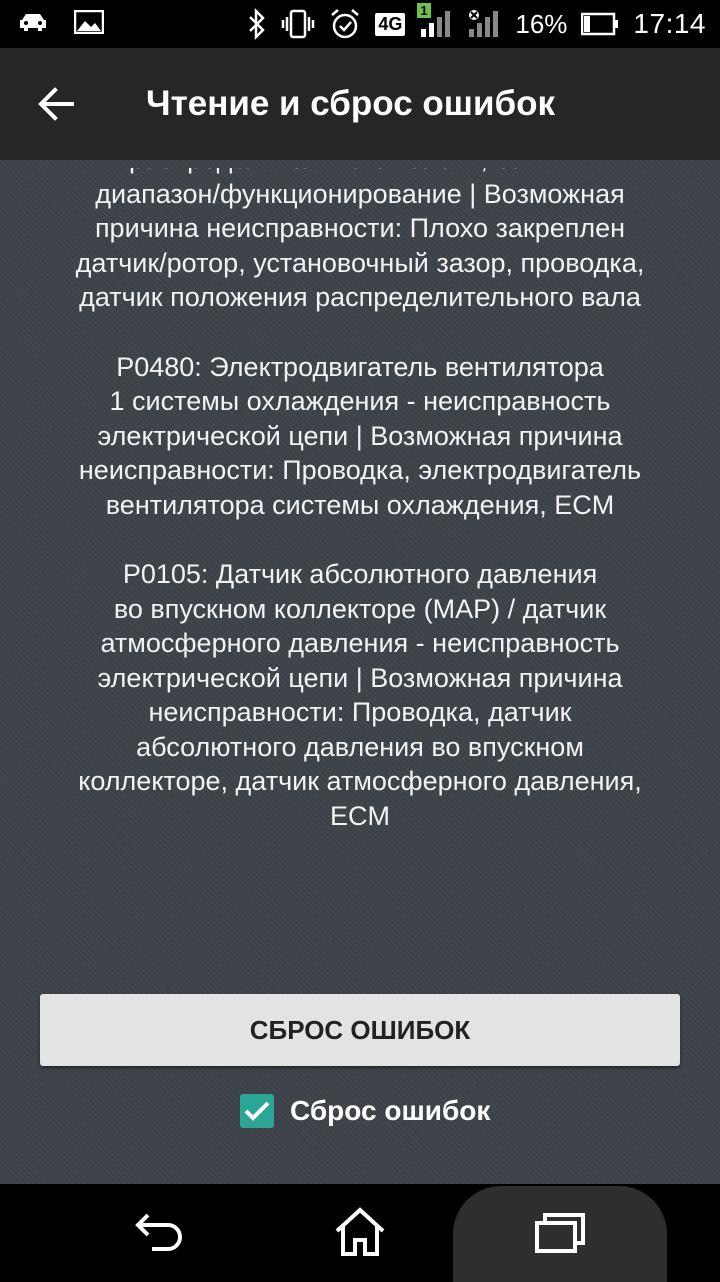 The height and width of the screenshot is (1282, 720). Describe the element at coordinates (360, 574) in the screenshot. I see `error-line: P0105: Датчик абсолютного давления` at that location.